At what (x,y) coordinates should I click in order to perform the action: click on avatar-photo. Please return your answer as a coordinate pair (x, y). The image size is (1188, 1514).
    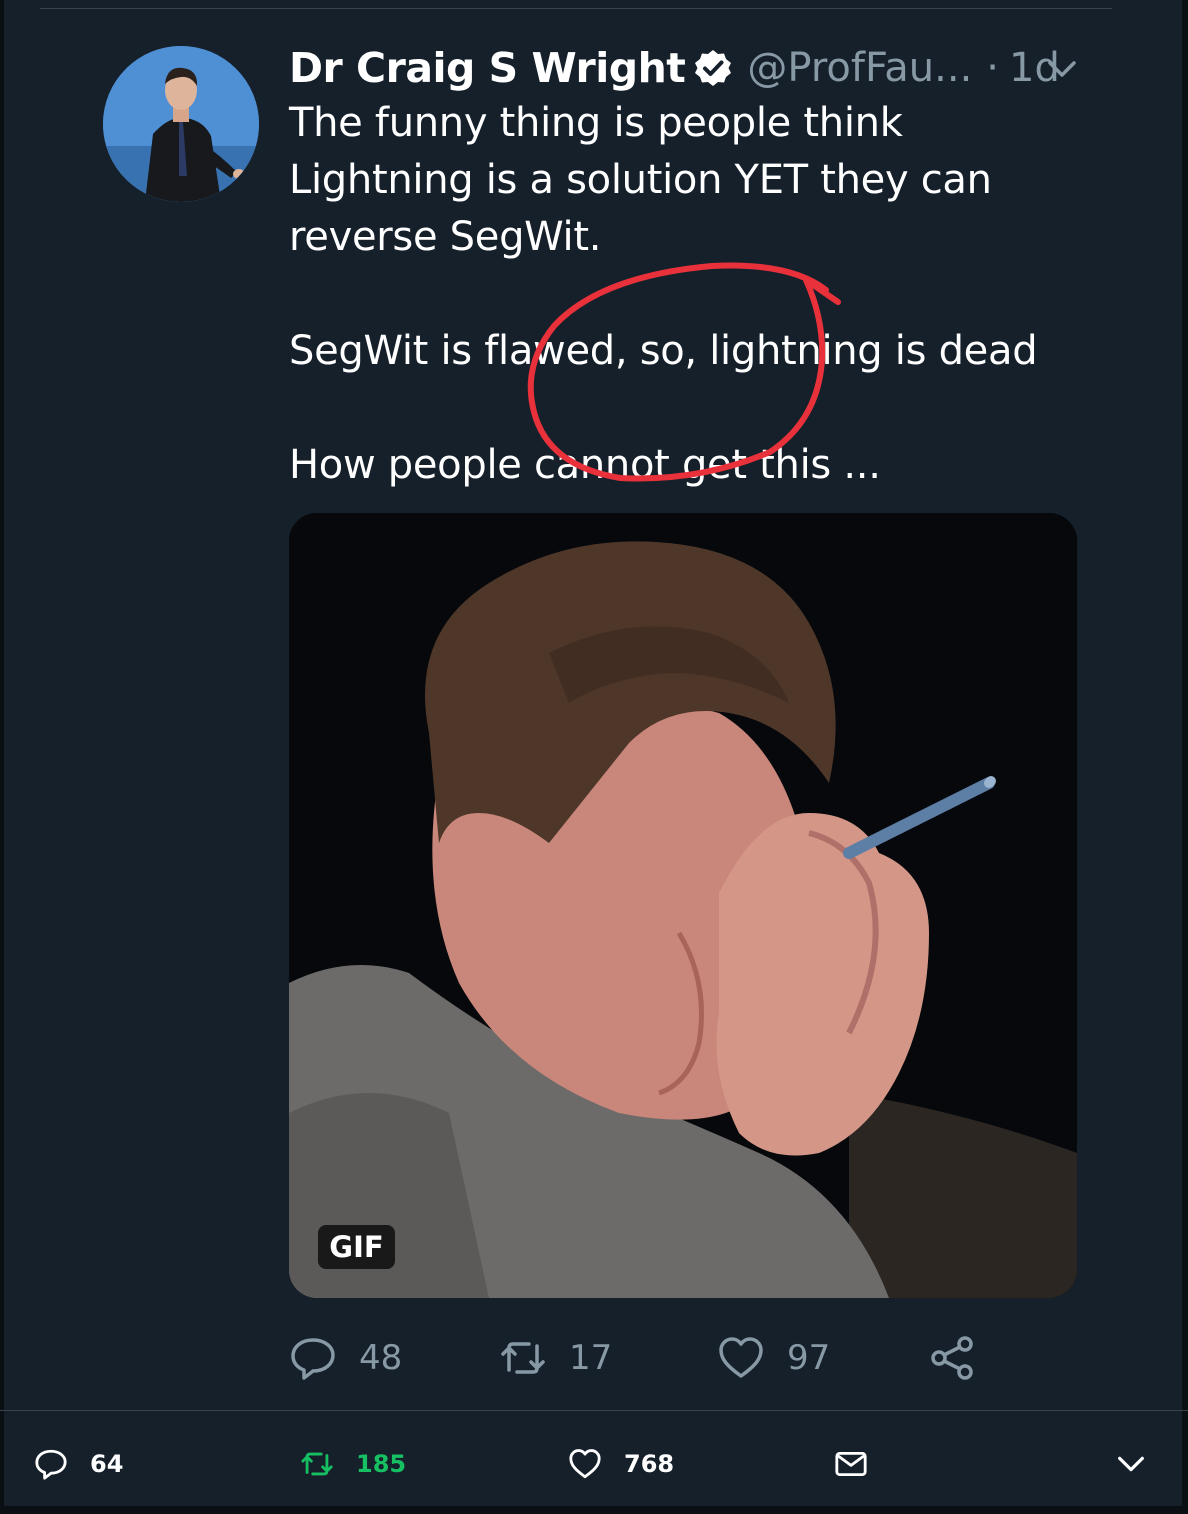
    Looking at the image, I should click on (181, 124).